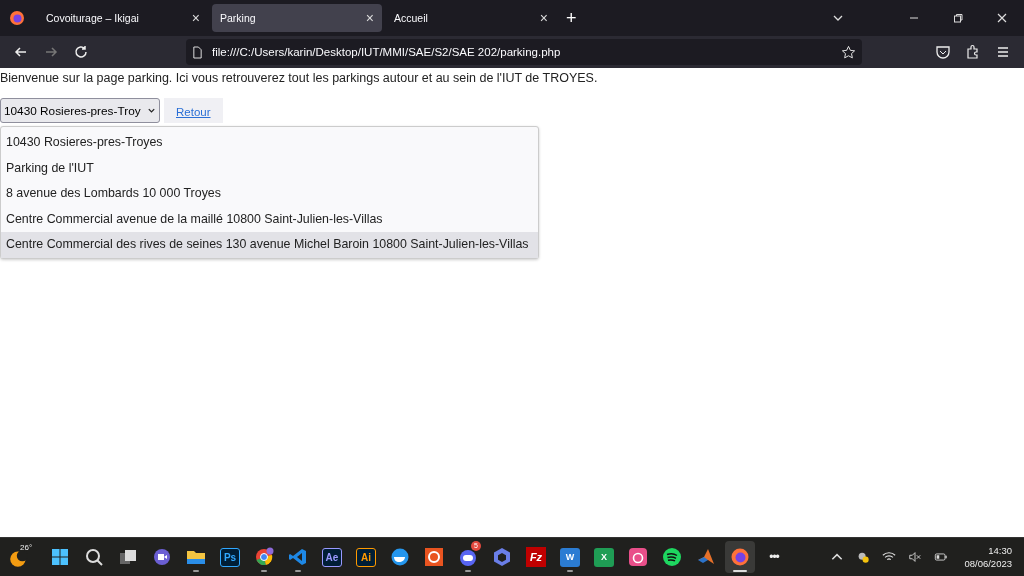  I want to click on shield-icon, so click(943, 52).